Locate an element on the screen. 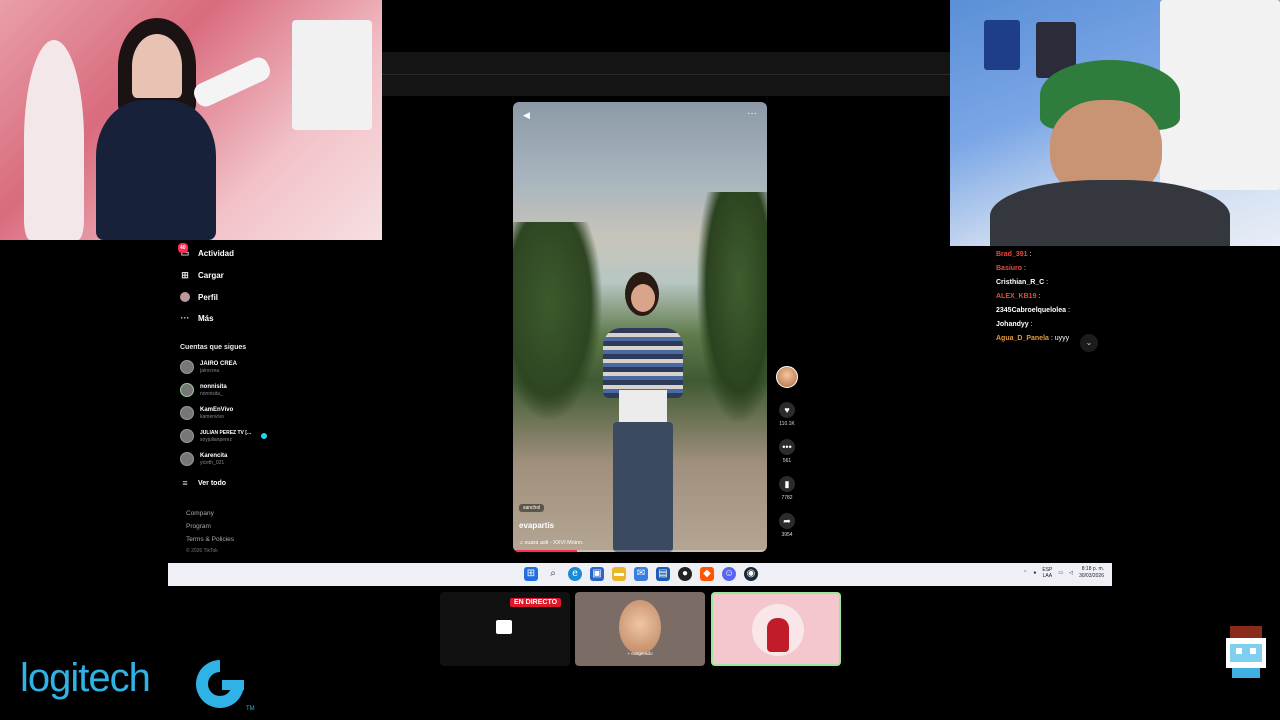 The height and width of the screenshot is (720, 1280). chevron-down-icon: ⌄ is located at coordinates (1089, 343).